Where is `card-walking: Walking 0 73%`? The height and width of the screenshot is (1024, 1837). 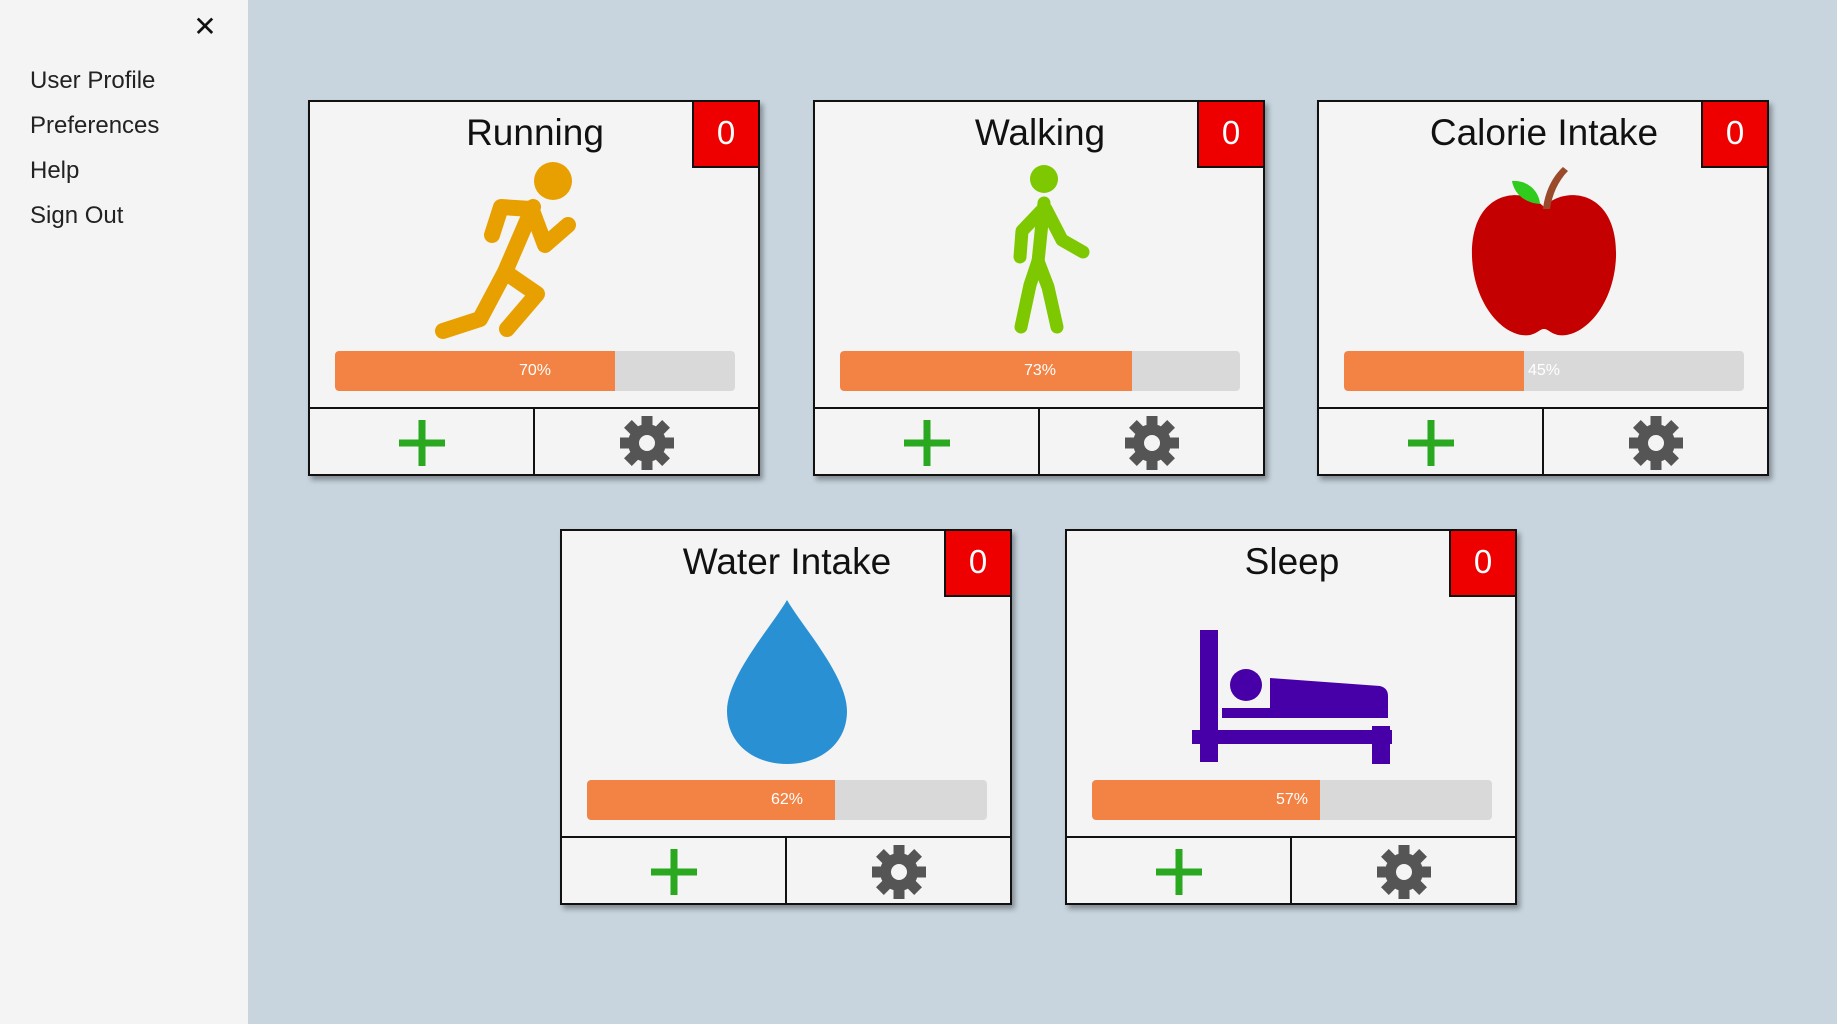 card-walking: Walking 0 73% is located at coordinates (1039, 288).